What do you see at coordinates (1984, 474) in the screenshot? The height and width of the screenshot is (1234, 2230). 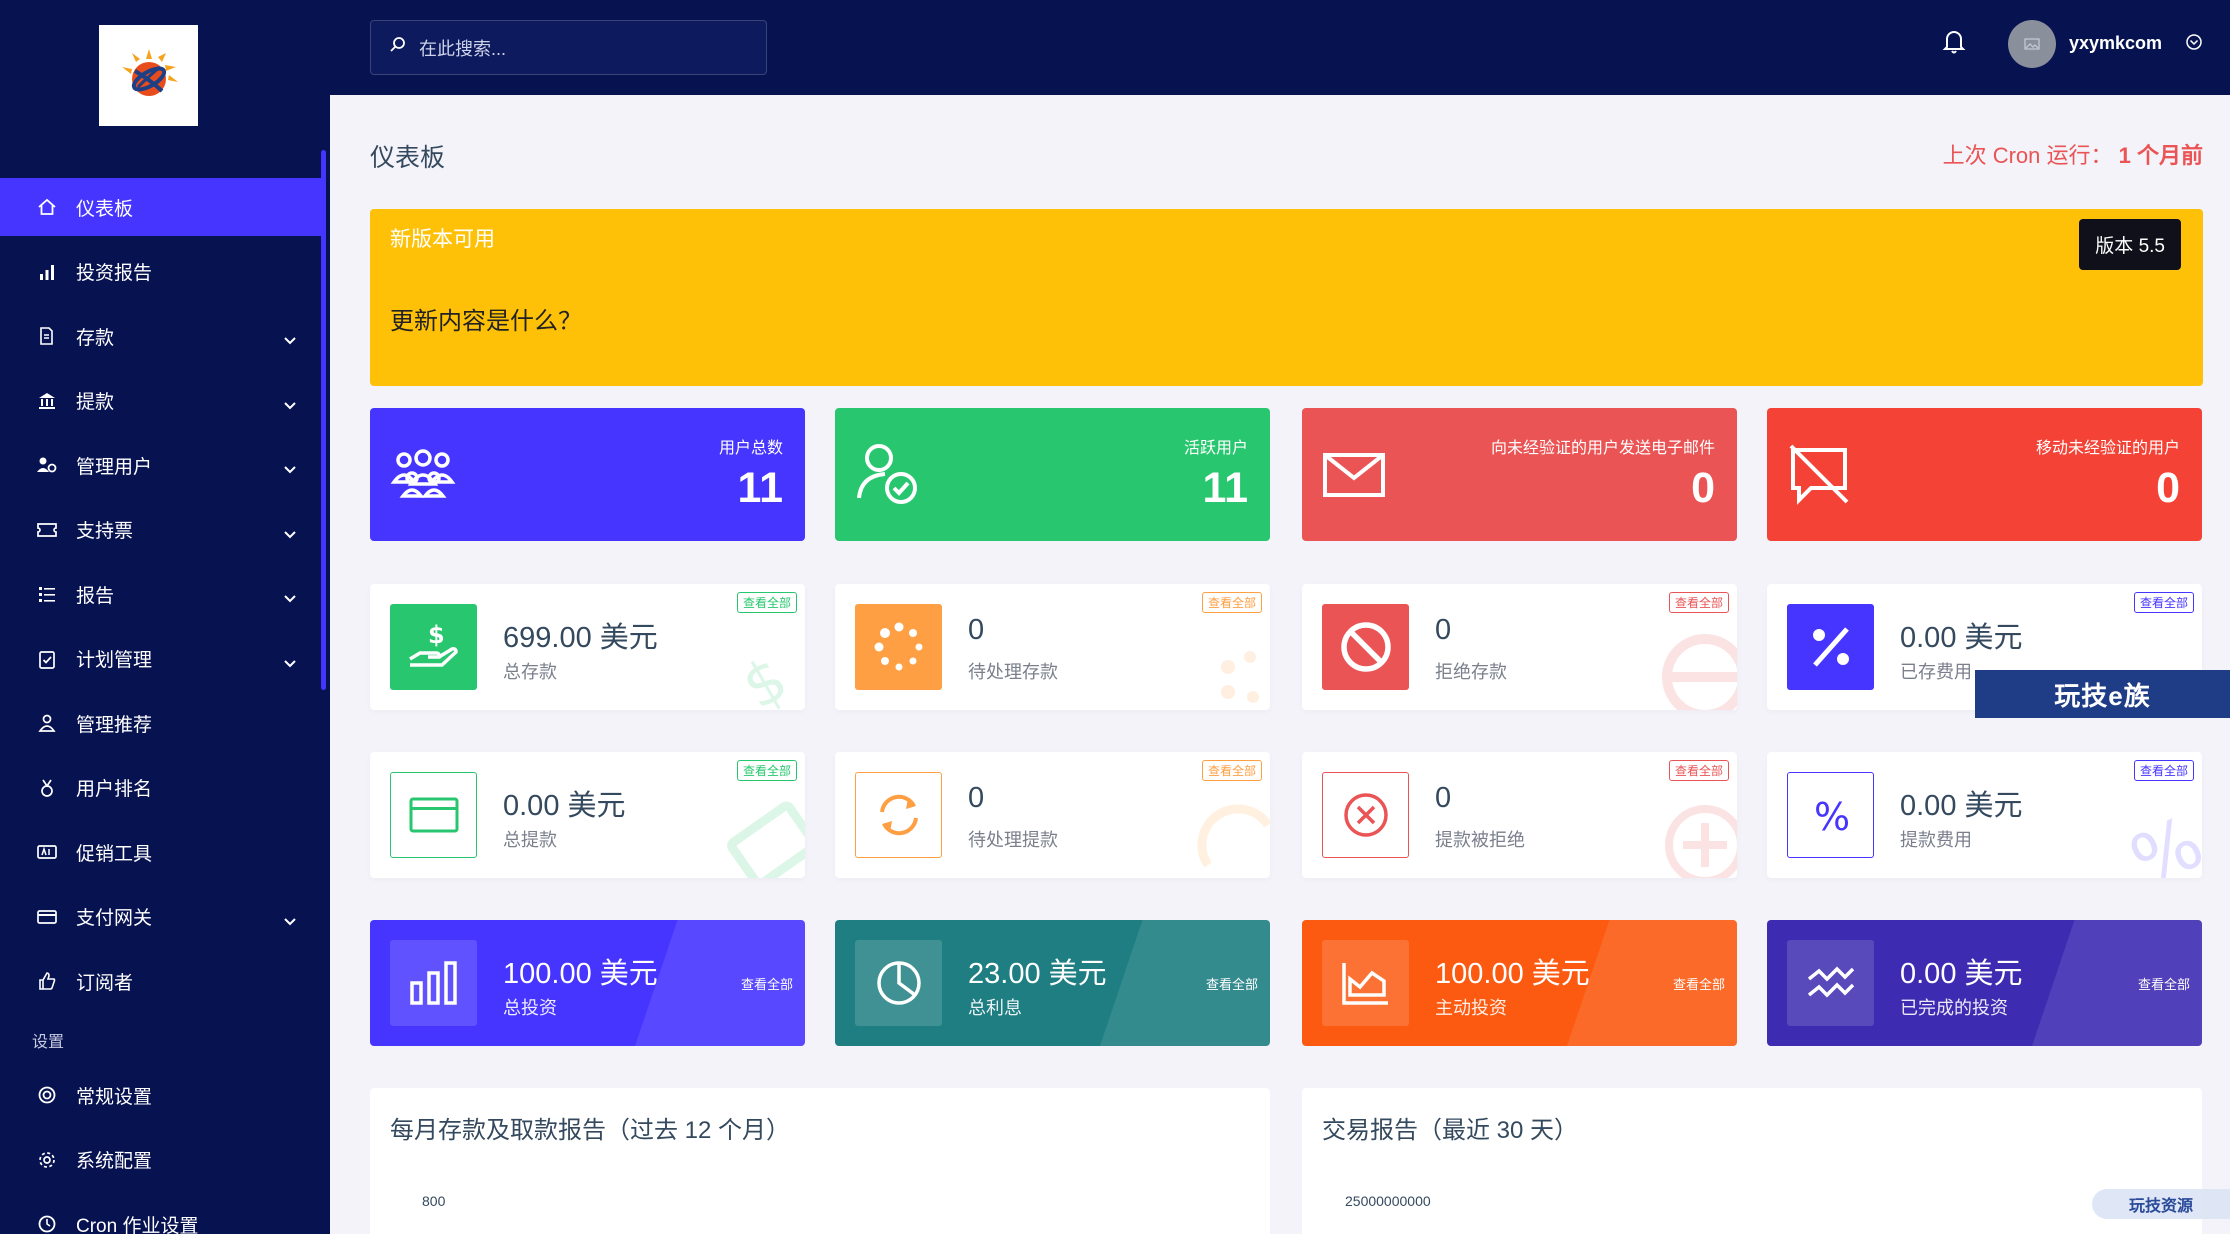 I see `widget-mobile-unverified: 移动未经验证的用户 0` at bounding box center [1984, 474].